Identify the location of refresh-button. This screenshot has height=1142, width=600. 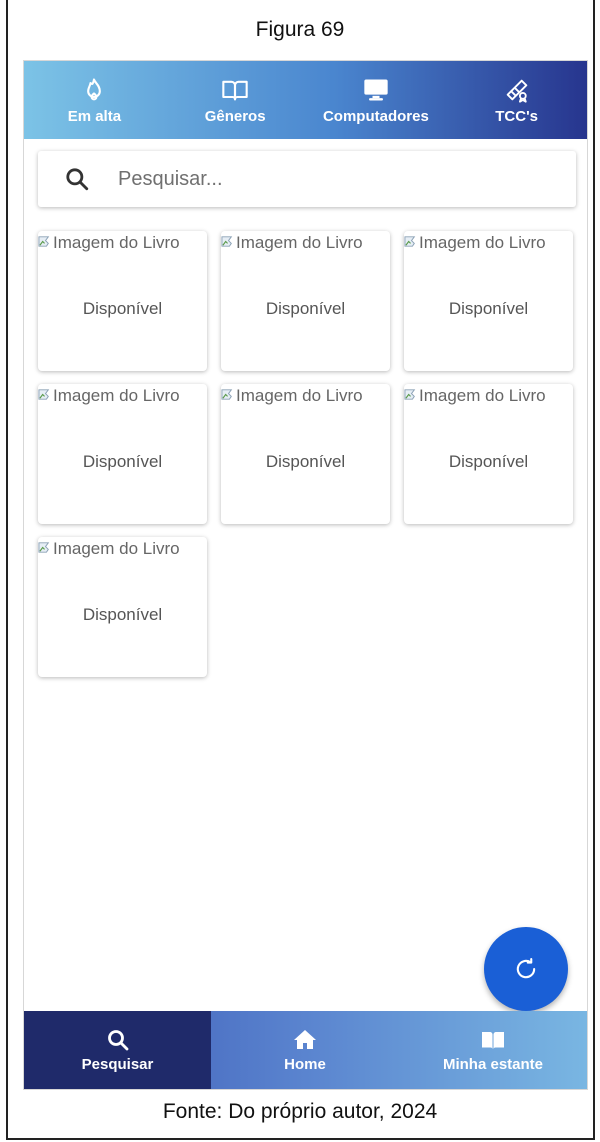
(526, 969).